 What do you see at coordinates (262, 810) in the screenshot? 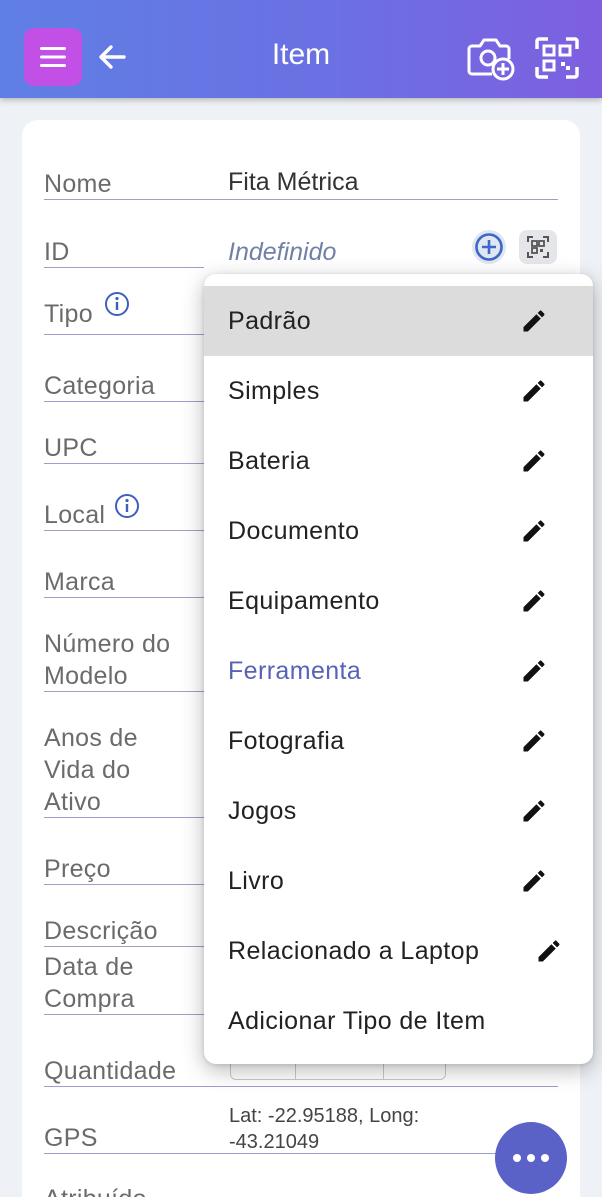
I see `dropdown-item-label: Jogos` at bounding box center [262, 810].